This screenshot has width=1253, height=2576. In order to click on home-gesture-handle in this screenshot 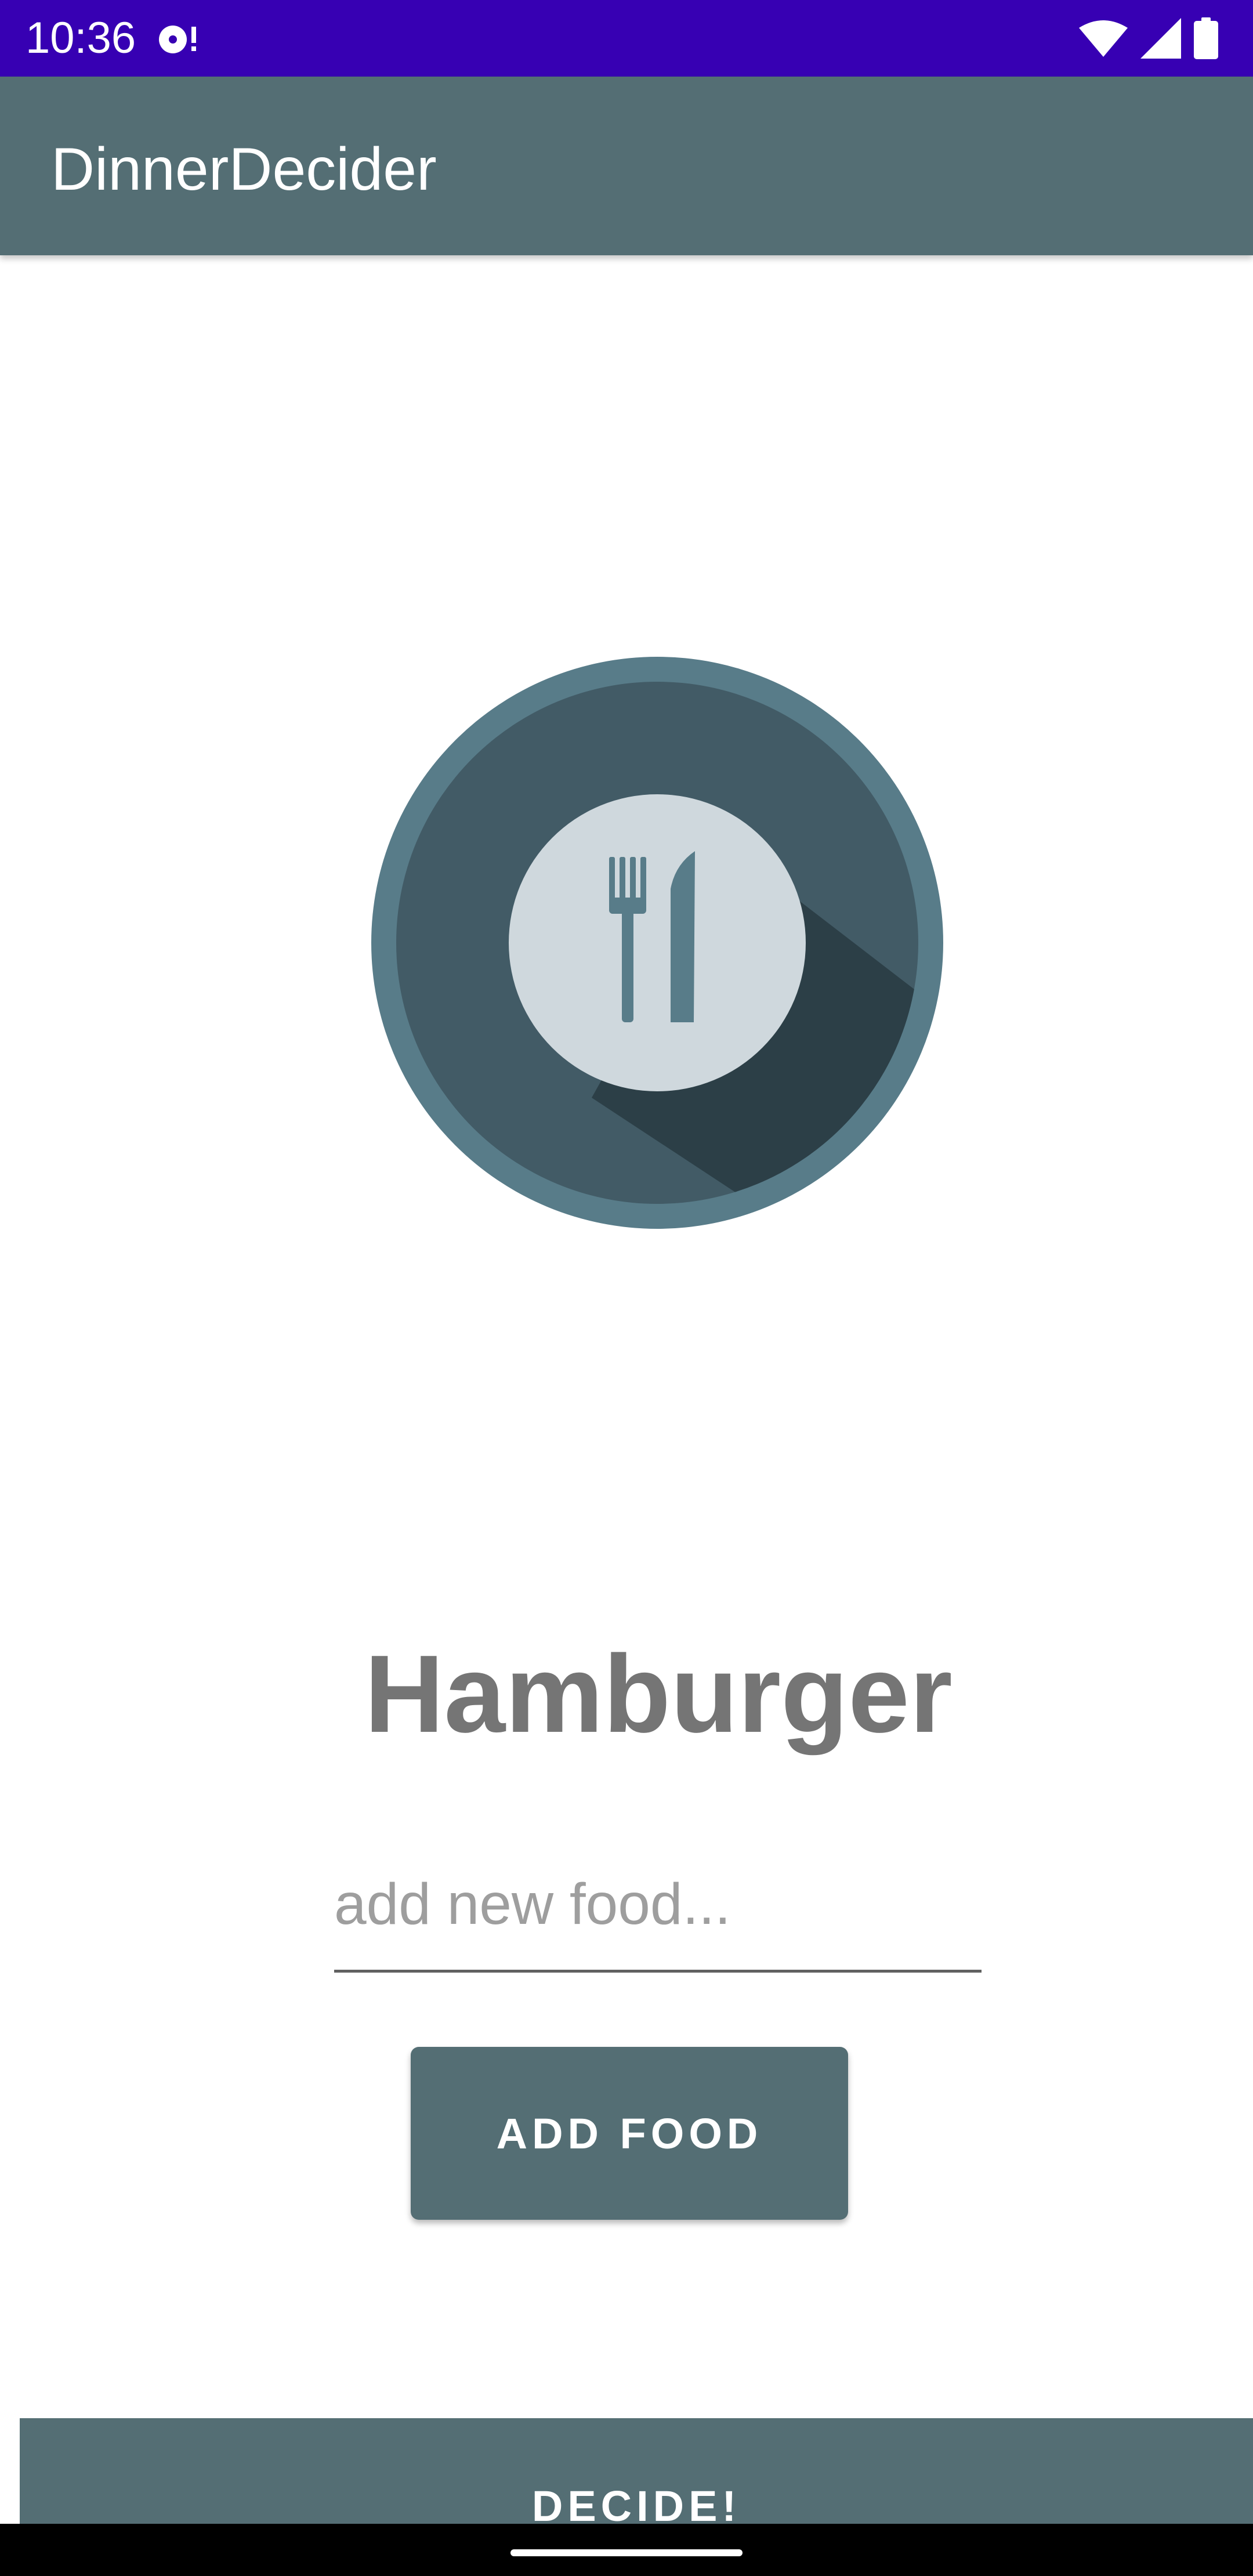, I will do `click(626, 2552)`.